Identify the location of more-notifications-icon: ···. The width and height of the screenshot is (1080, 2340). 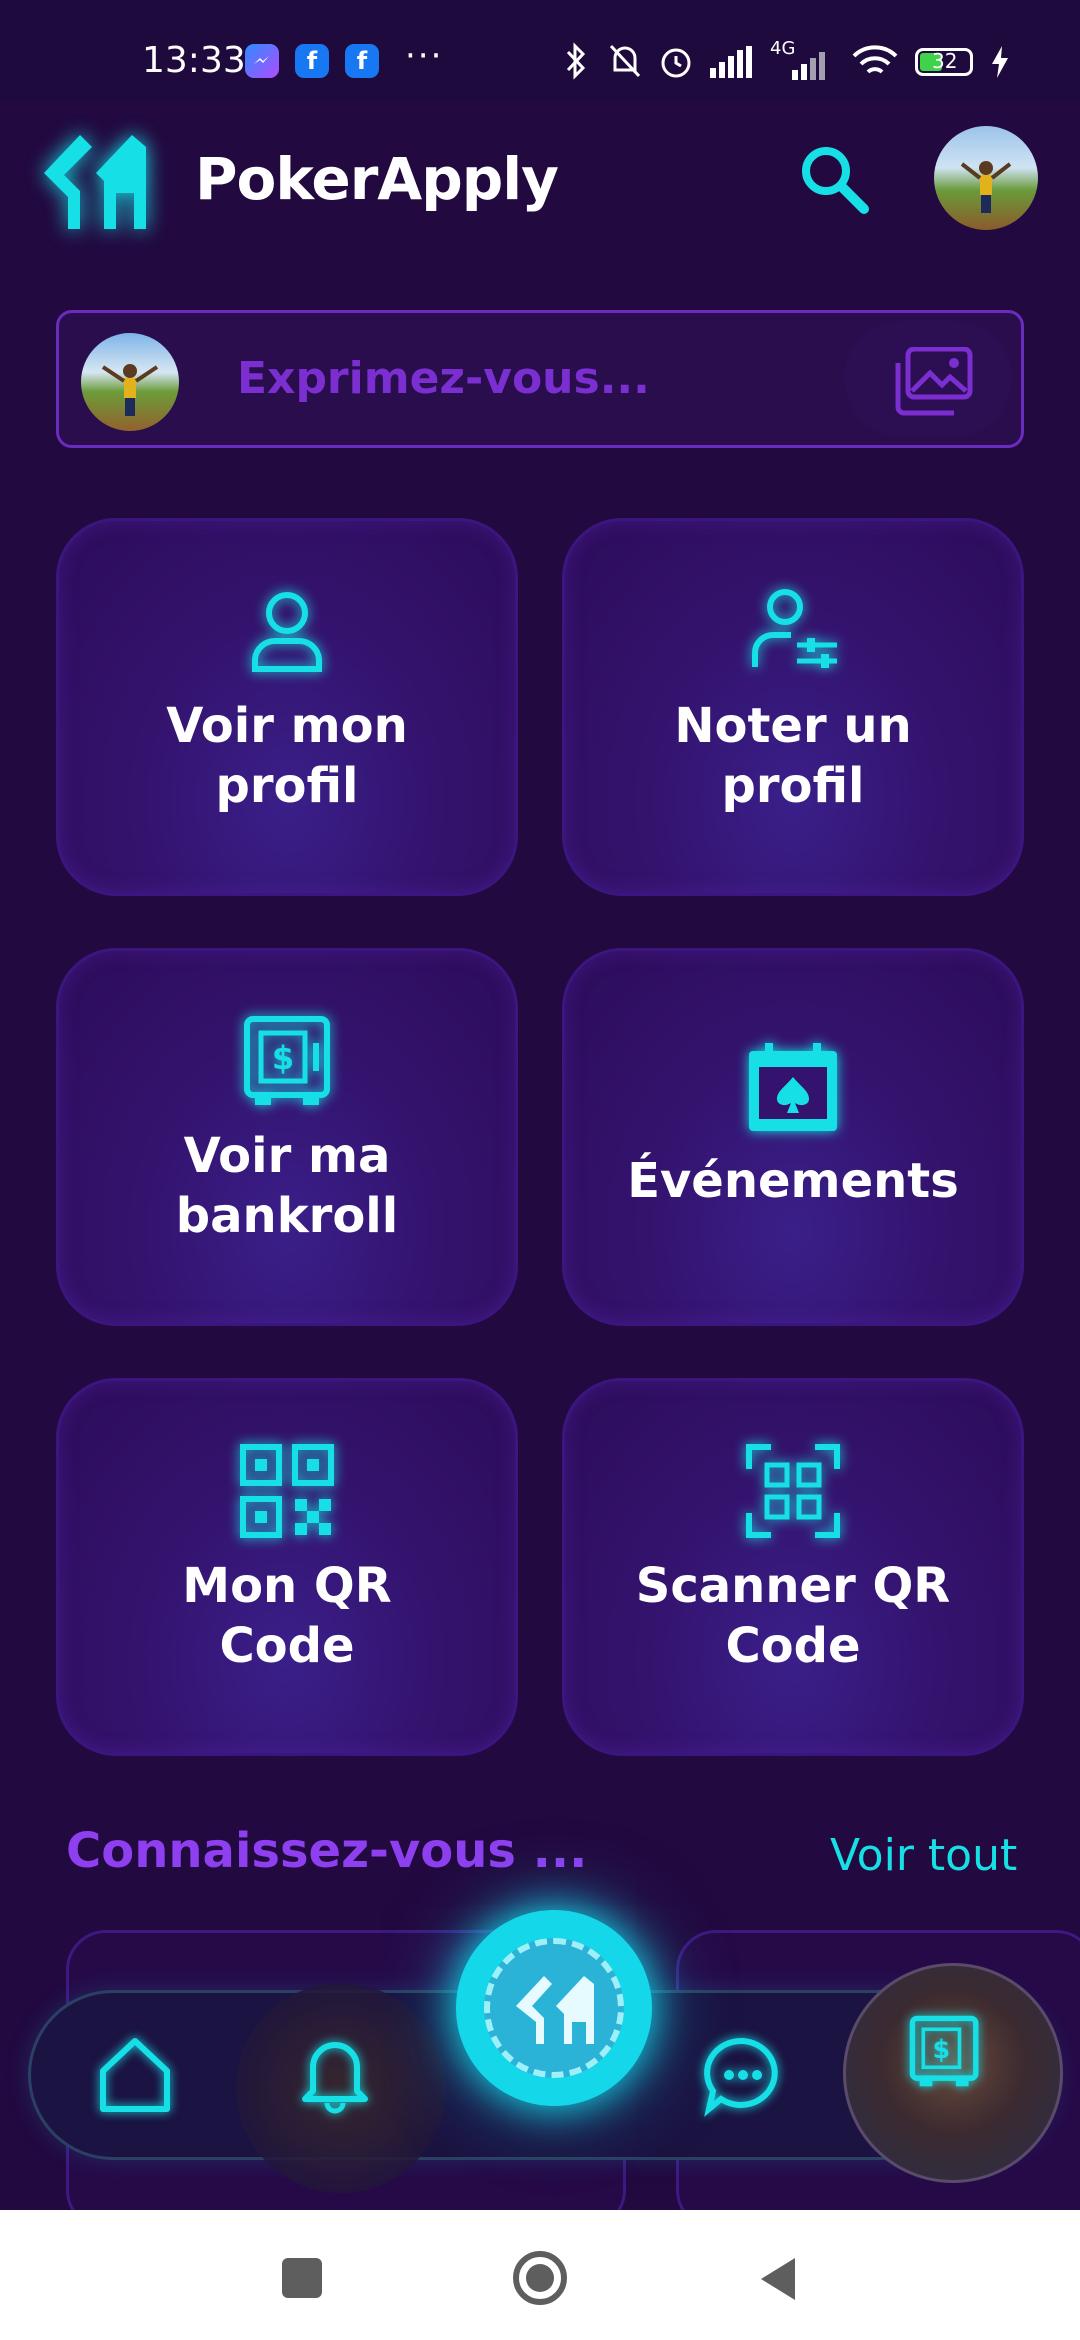
(424, 56).